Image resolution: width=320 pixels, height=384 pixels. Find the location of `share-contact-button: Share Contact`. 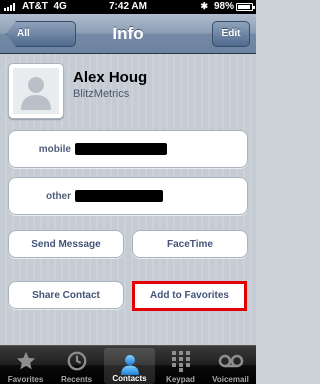

share-contact-button: Share Contact is located at coordinates (66, 295).